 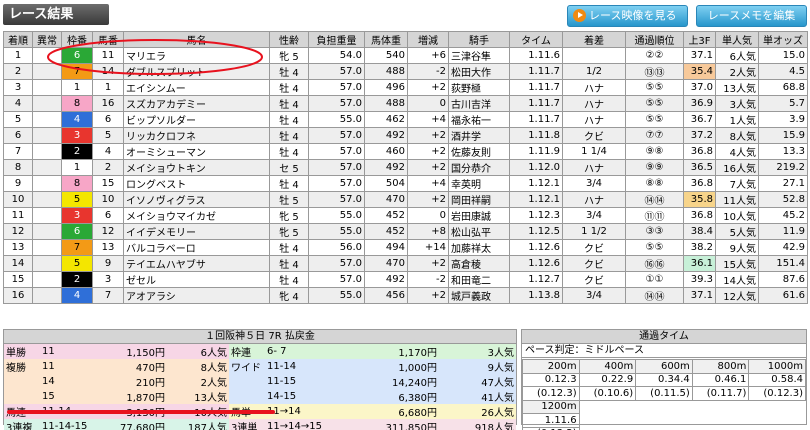 What do you see at coordinates (777, 379) in the screenshot?
I see `lap-time: 0.58.4` at bounding box center [777, 379].